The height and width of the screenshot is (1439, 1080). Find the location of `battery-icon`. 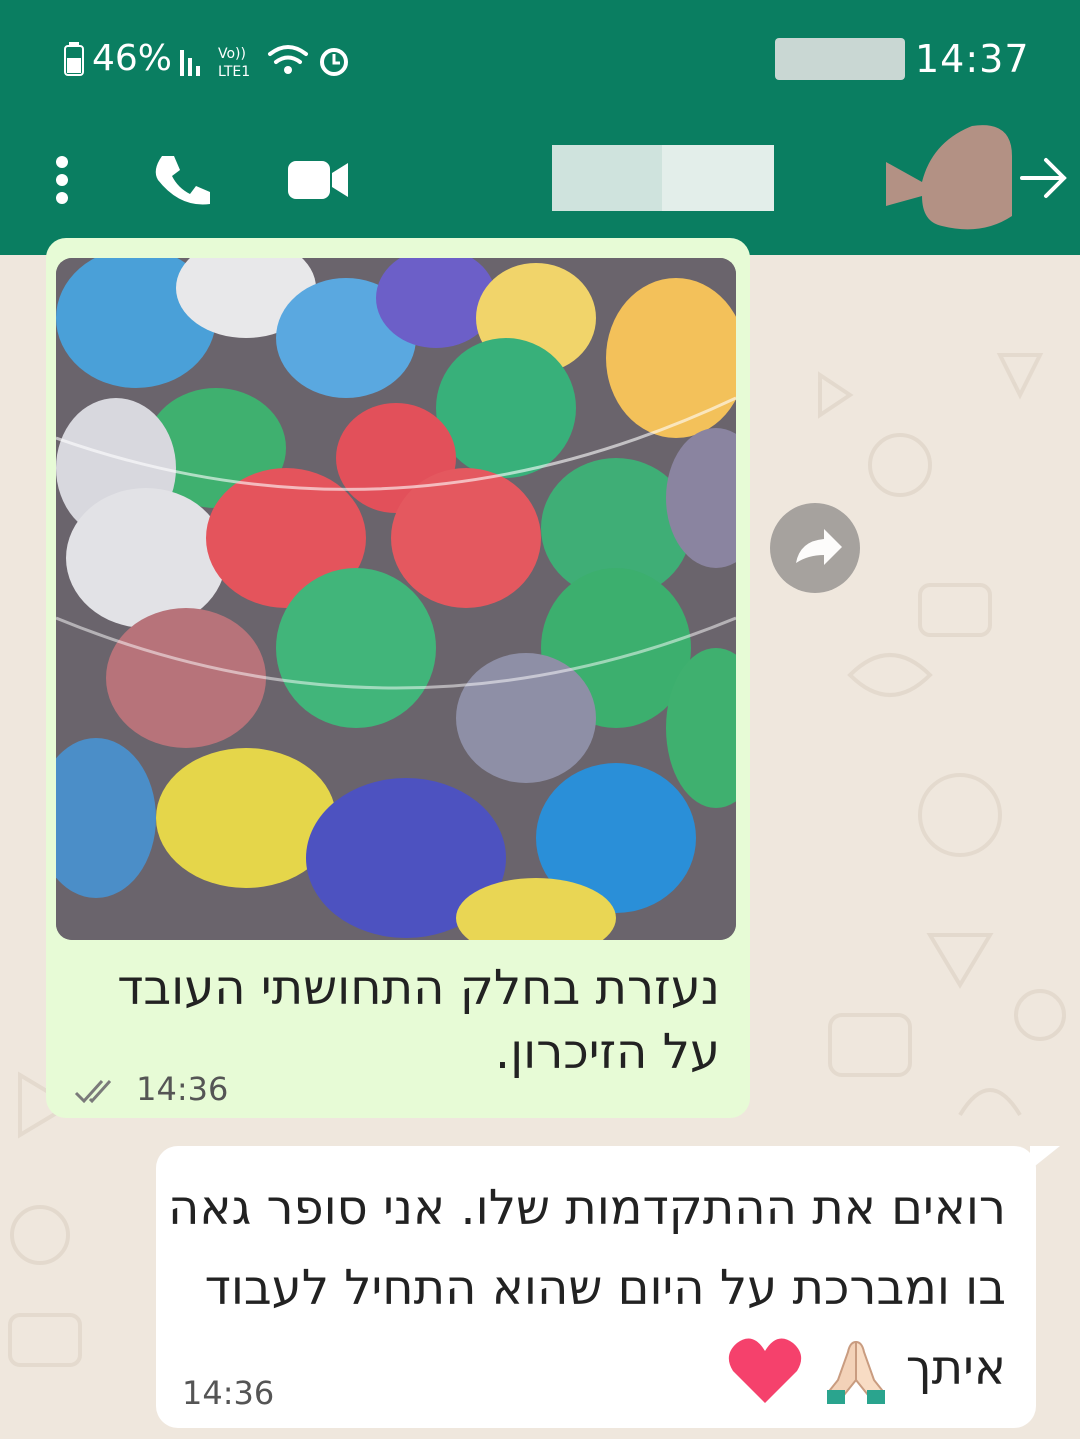

battery-icon is located at coordinates (74, 59).